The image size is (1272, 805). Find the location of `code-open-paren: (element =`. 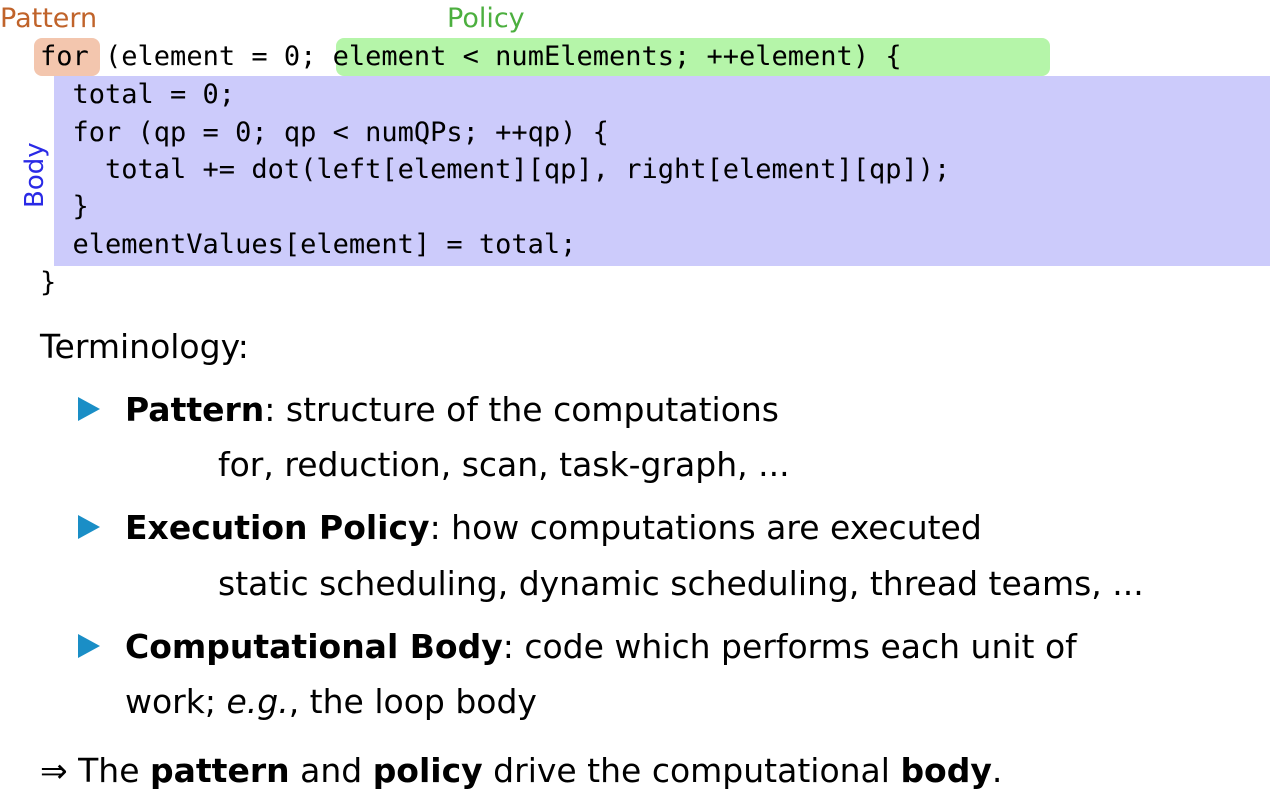

code-open-paren: (element = is located at coordinates (186, 56).